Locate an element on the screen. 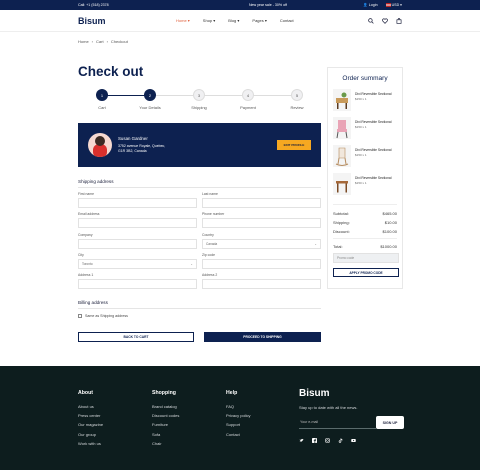 Image resolution: width=480 pixels, height=470 pixels. search-icon is located at coordinates (371, 20).